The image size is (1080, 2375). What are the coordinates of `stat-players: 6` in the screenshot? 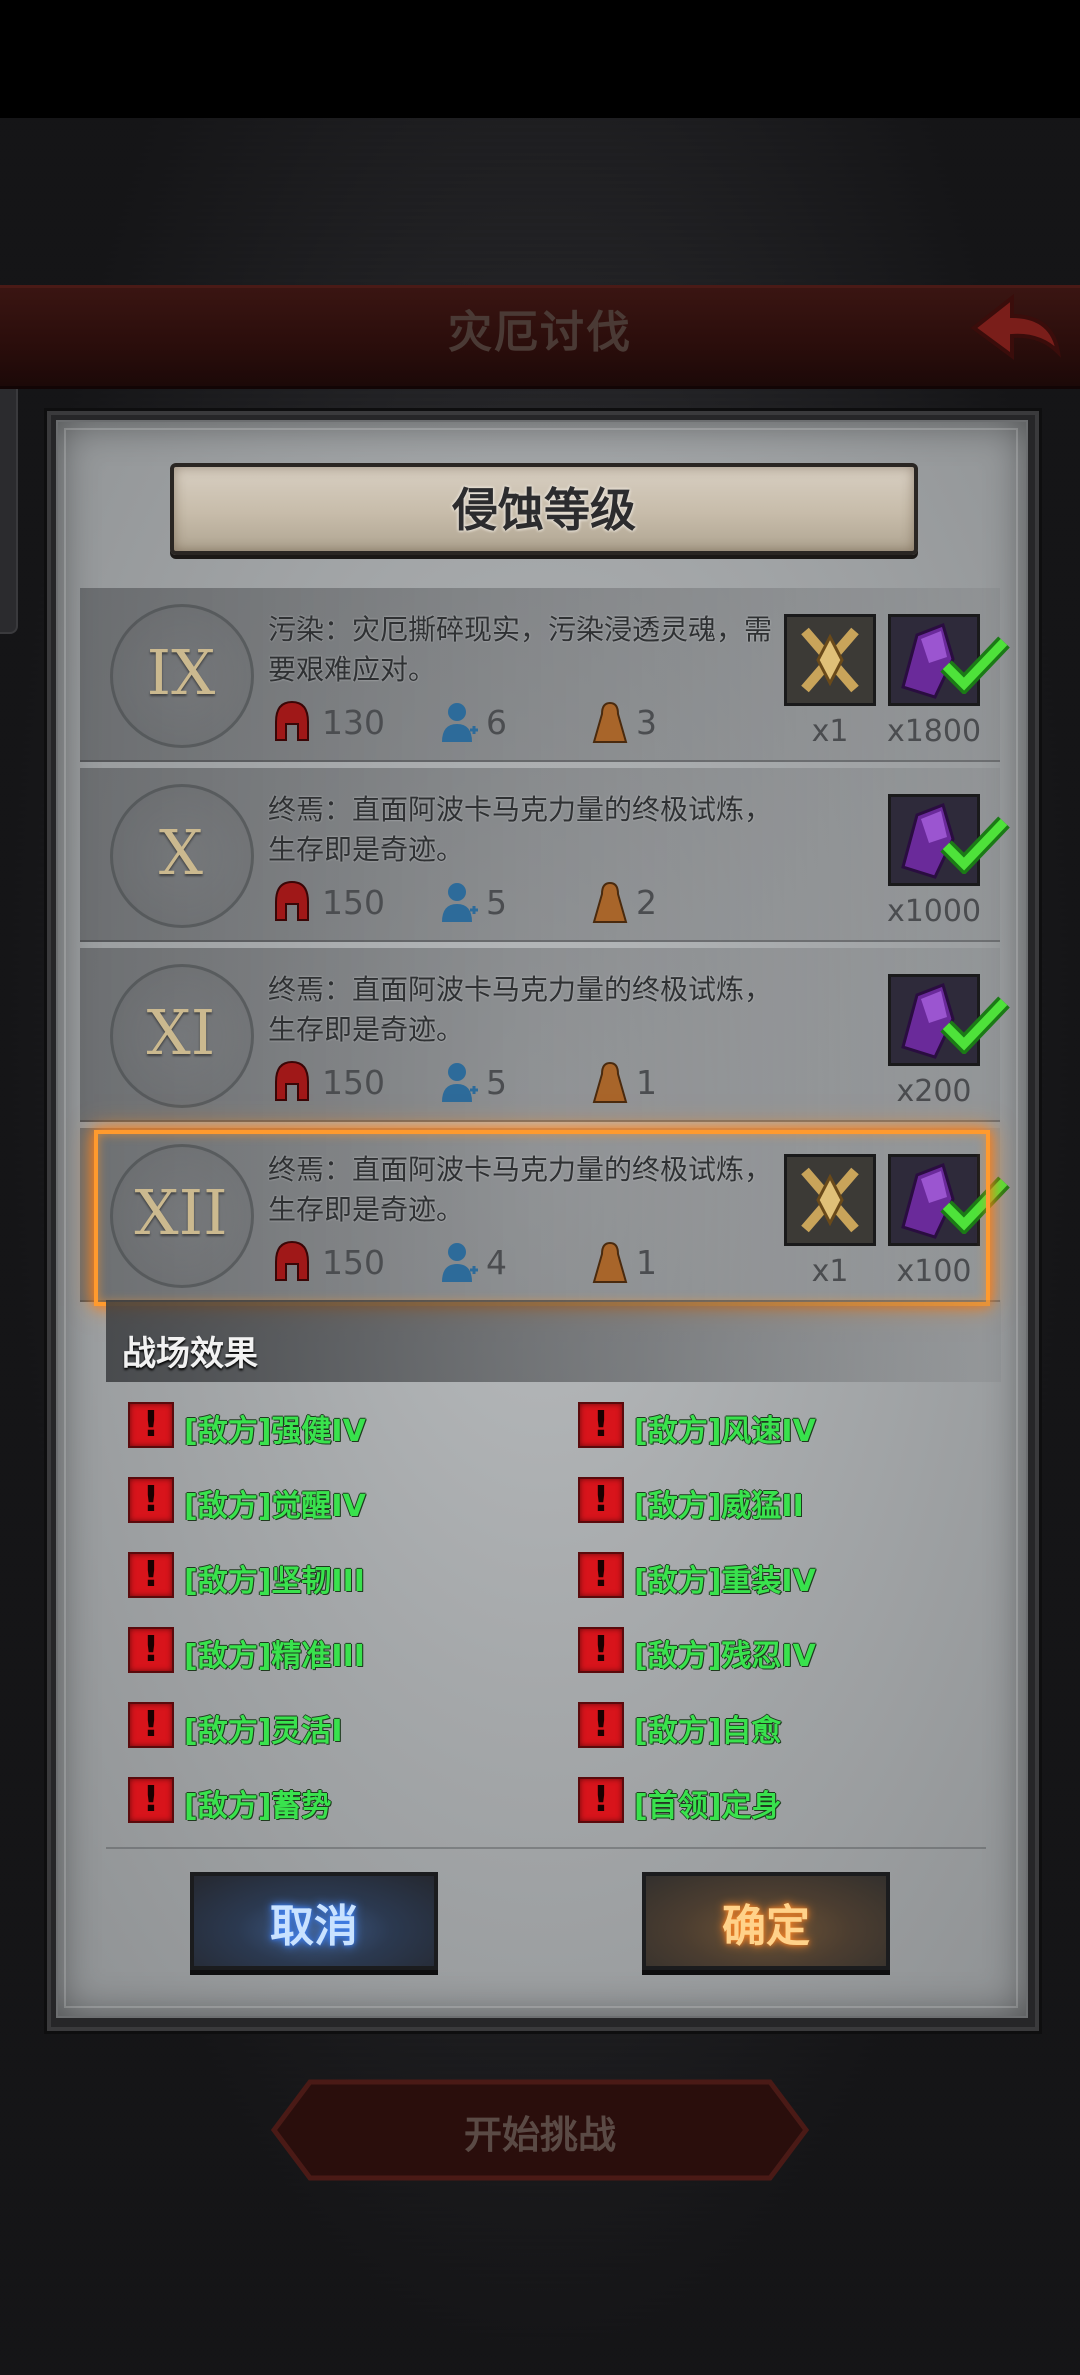 It's located at (496, 722).